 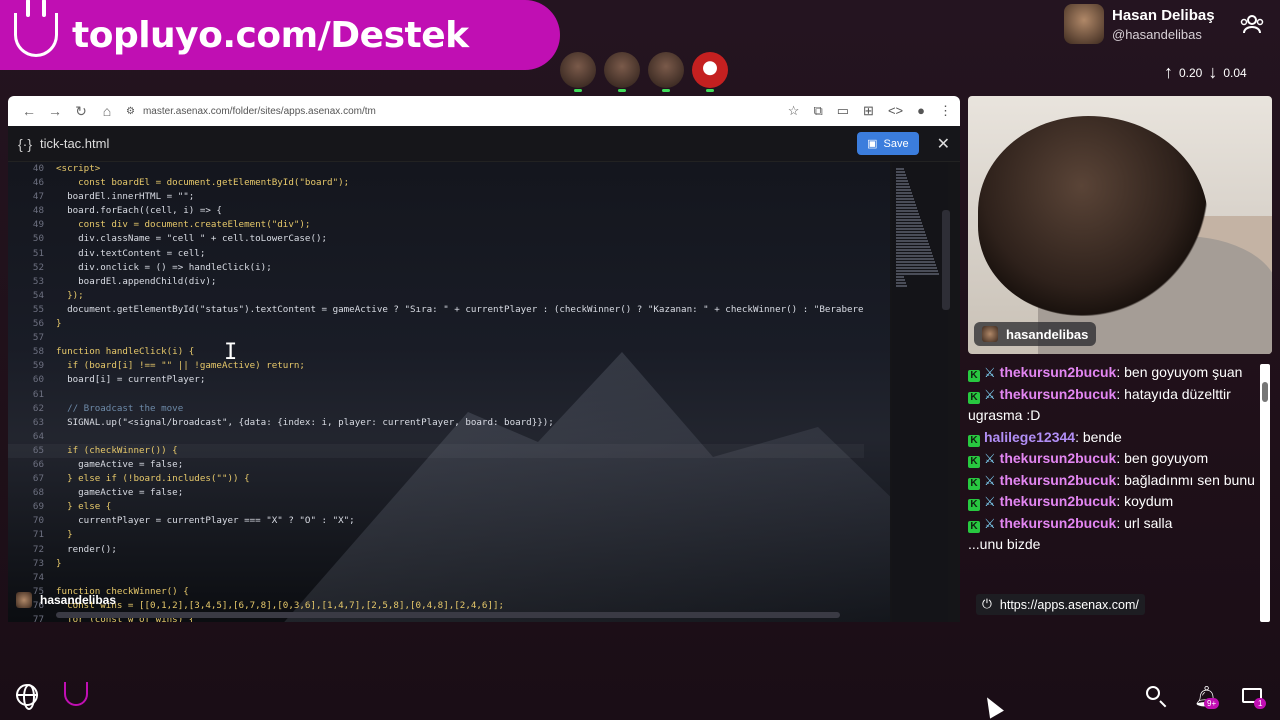 I want to click on code-line: 57, so click(x=38, y=338).